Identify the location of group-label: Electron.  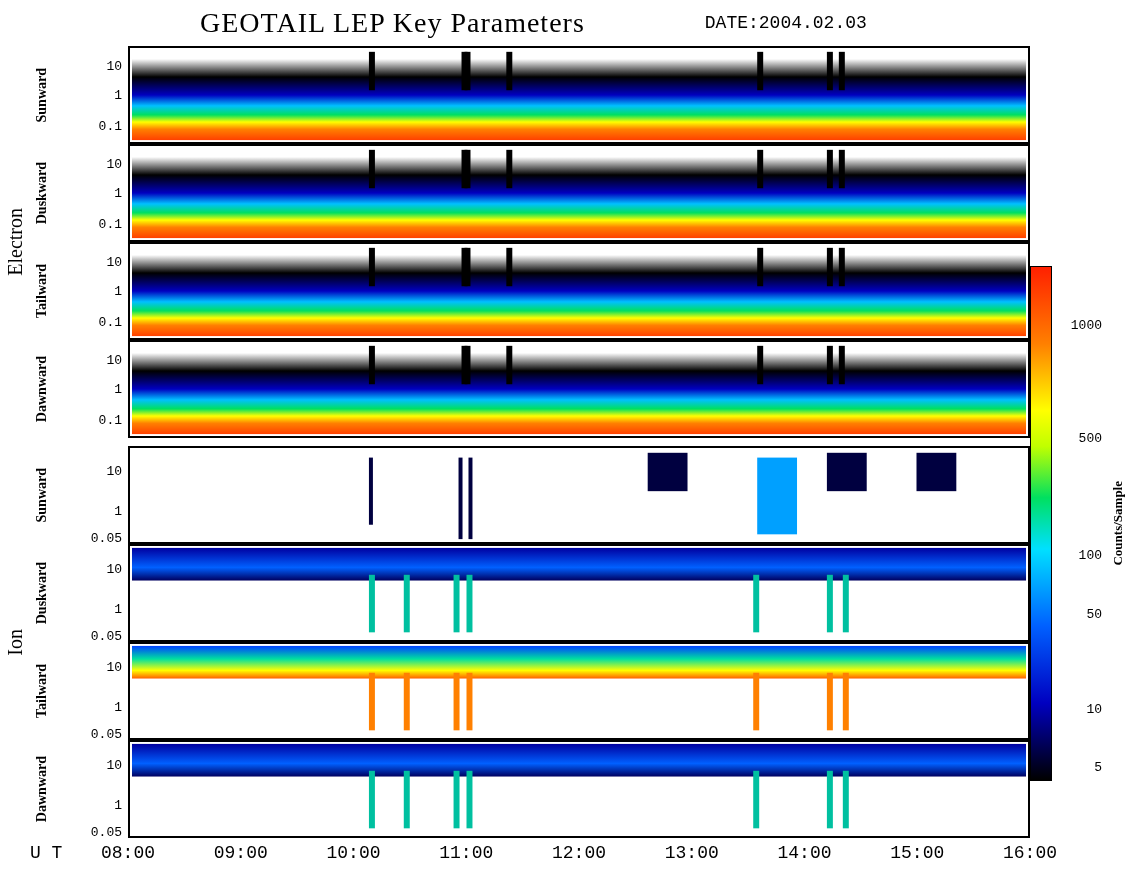
(15, 242).